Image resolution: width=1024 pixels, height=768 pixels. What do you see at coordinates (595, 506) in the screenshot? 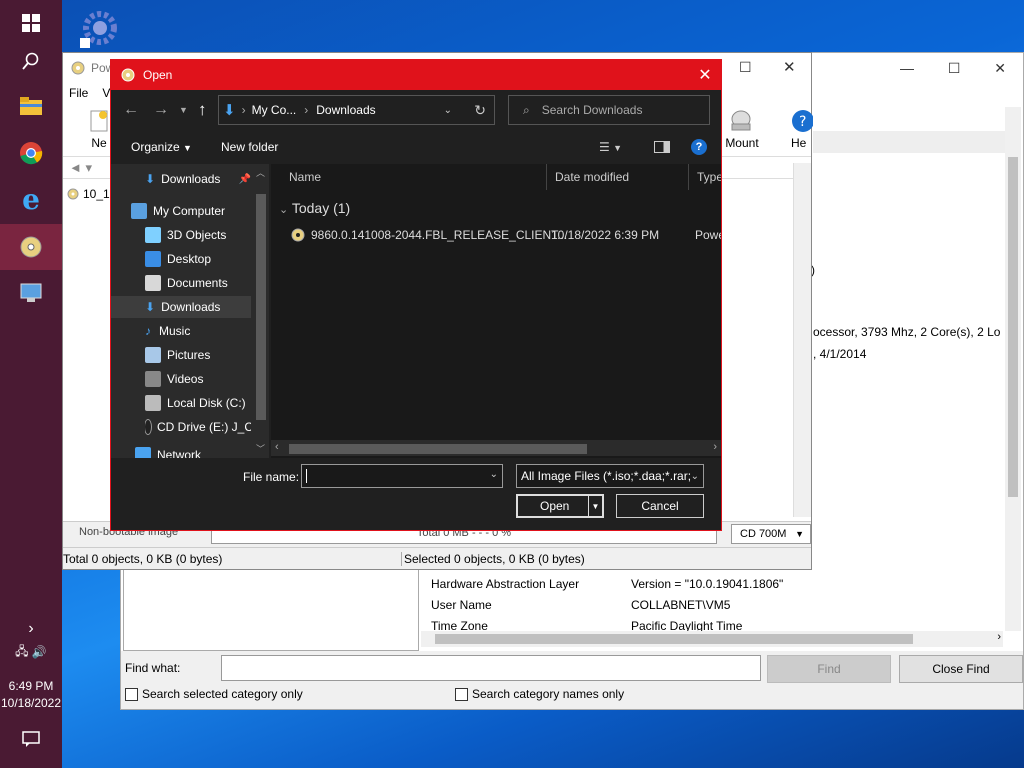
I see `open-split-dropdown: ▼` at bounding box center [595, 506].